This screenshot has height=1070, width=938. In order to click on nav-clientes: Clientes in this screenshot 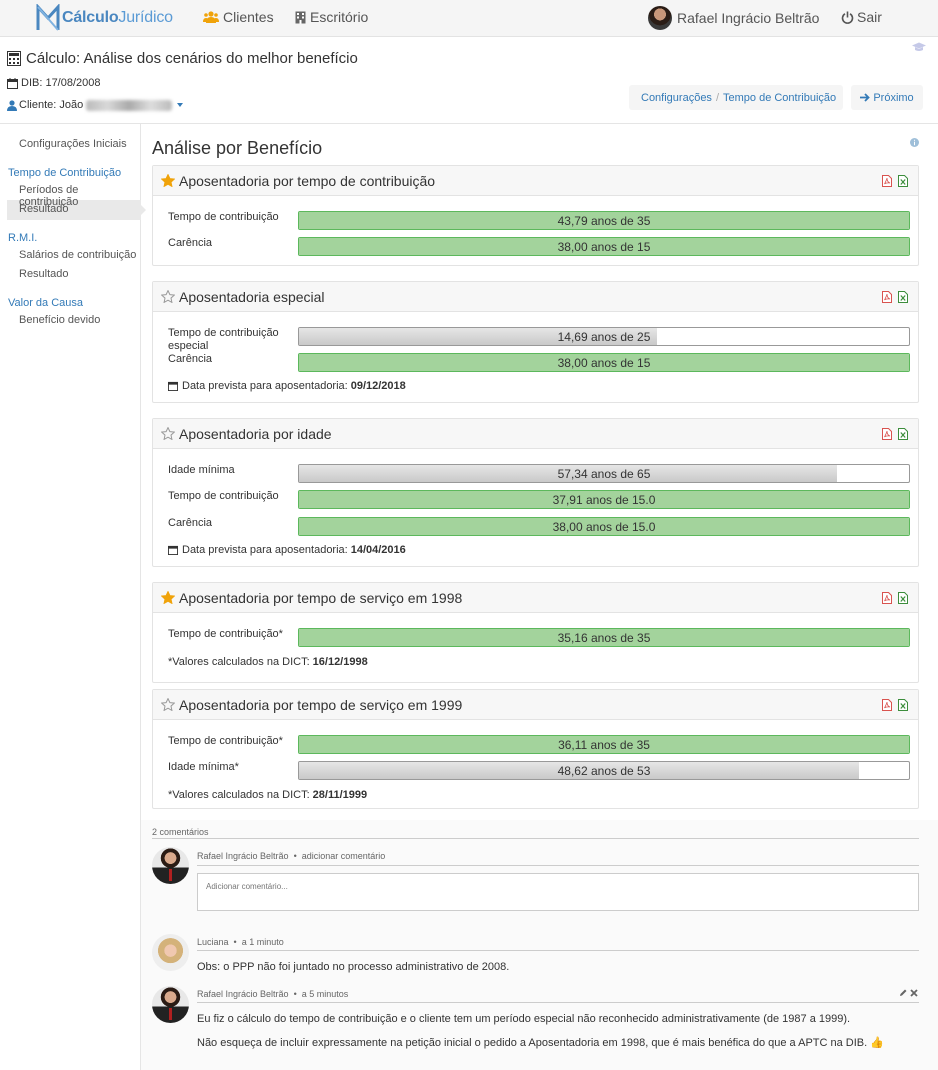, I will do `click(238, 17)`.